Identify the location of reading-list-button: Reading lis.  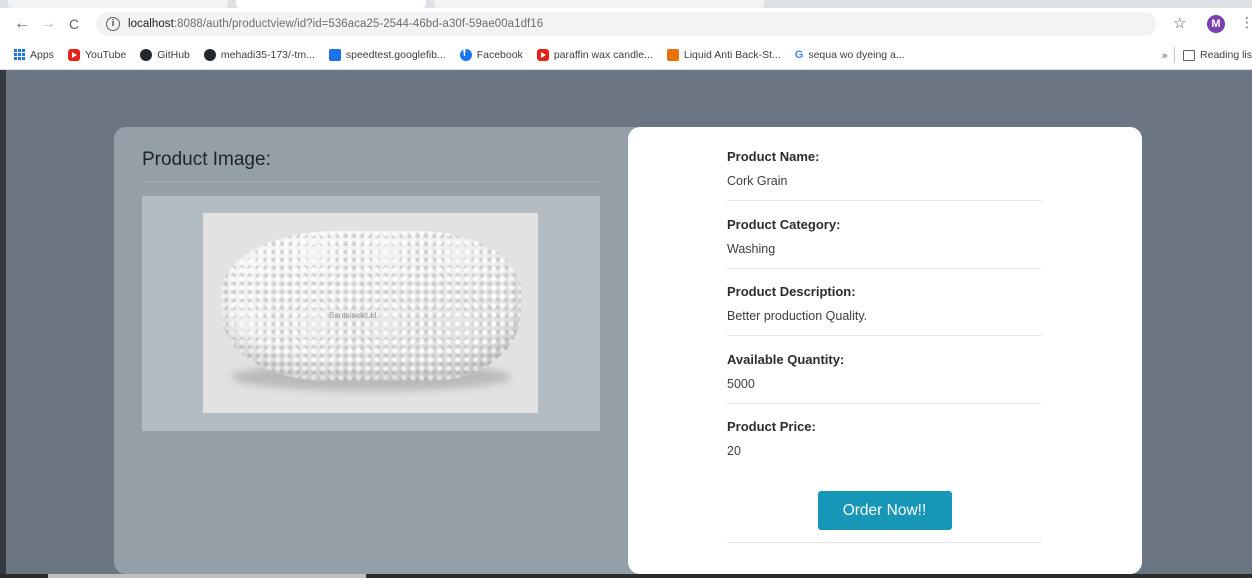
(1226, 55).